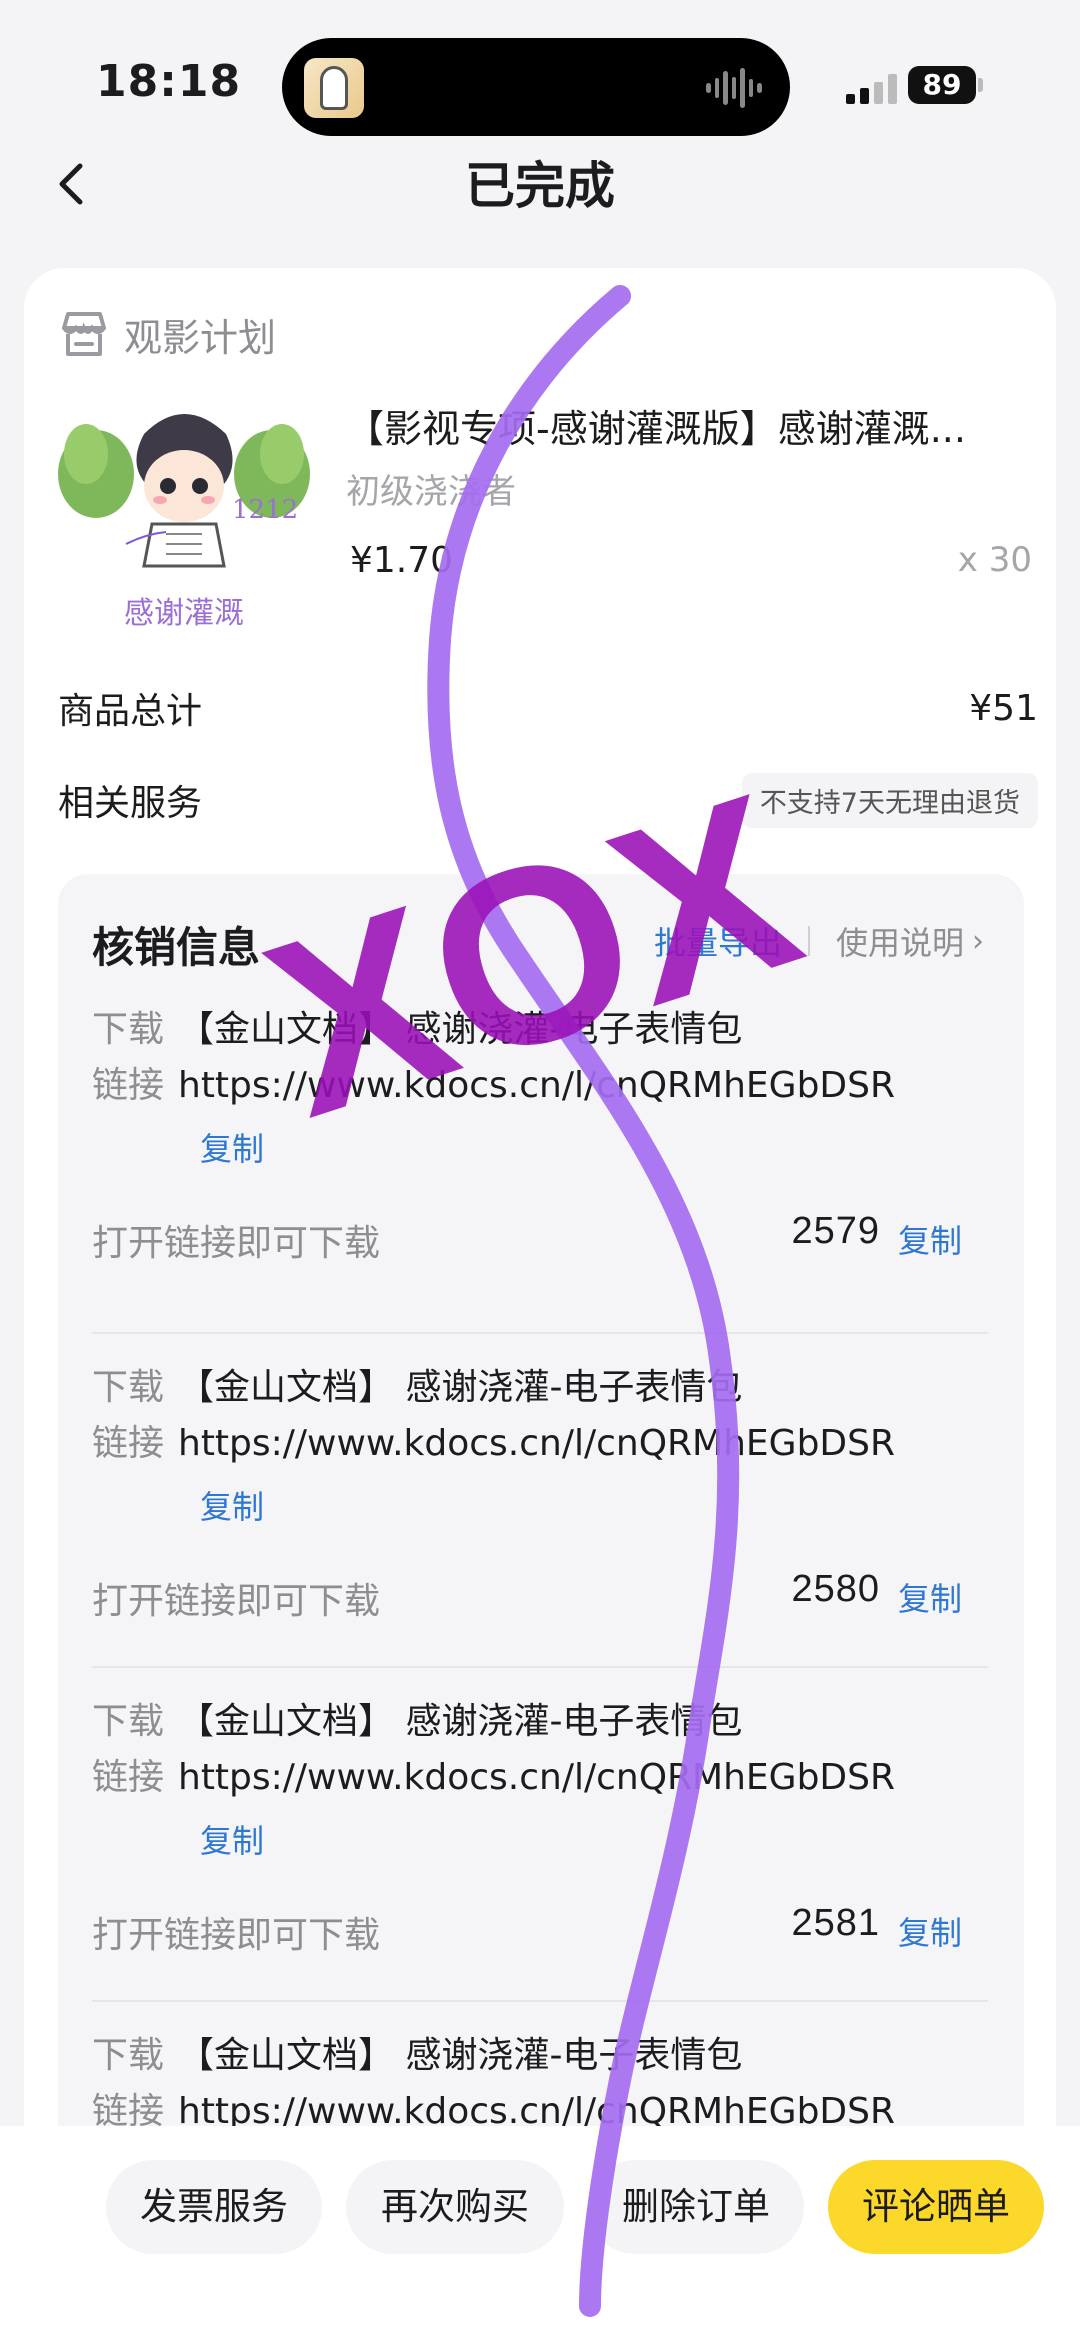 This screenshot has width=1080, height=2348. What do you see at coordinates (265, 510) in the screenshot?
I see `signature-scribble: 1212` at bounding box center [265, 510].